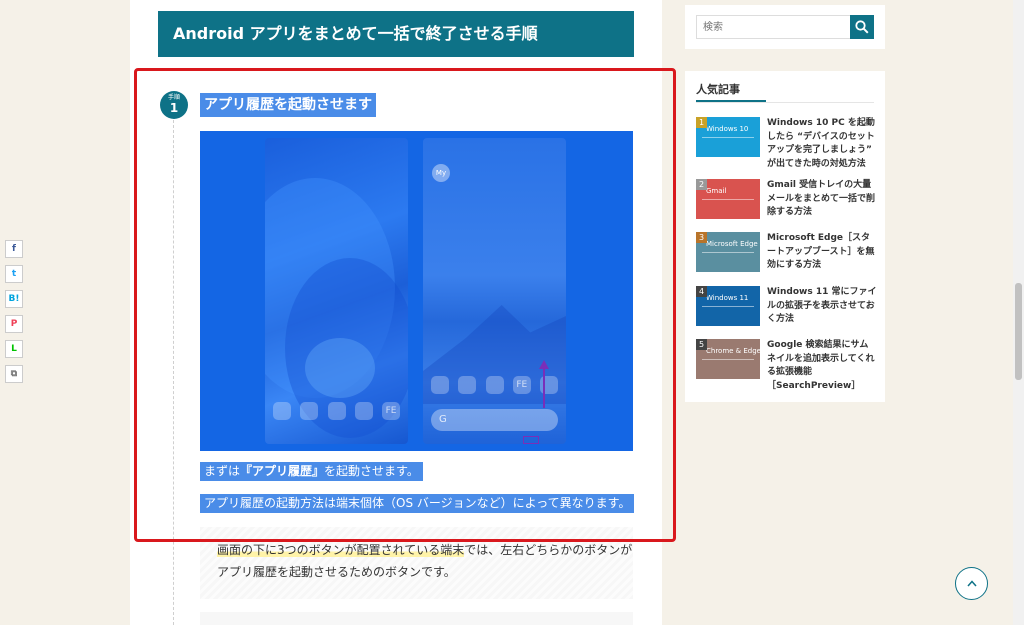  I want to click on avatar: My, so click(441, 173).